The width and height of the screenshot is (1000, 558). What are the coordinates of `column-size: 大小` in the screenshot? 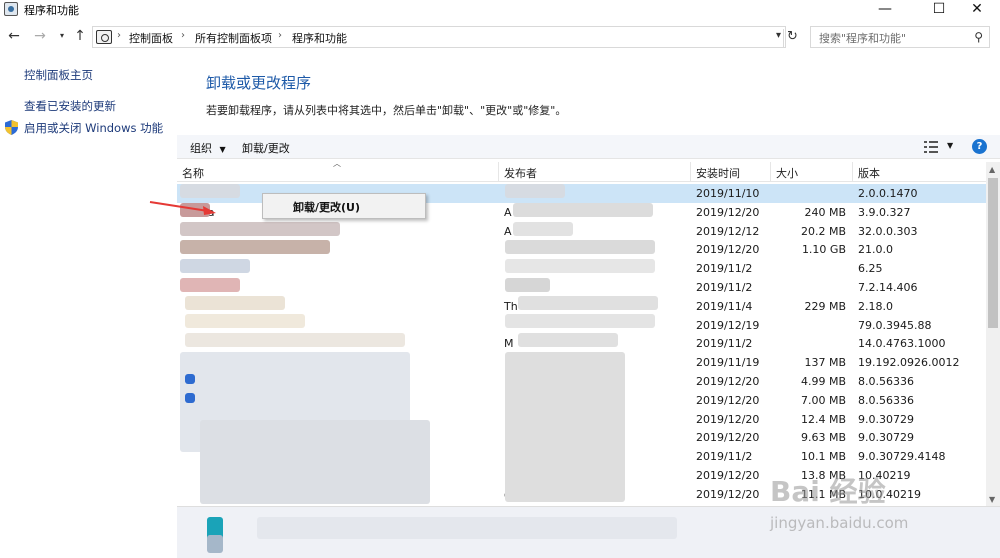 It's located at (812, 172).